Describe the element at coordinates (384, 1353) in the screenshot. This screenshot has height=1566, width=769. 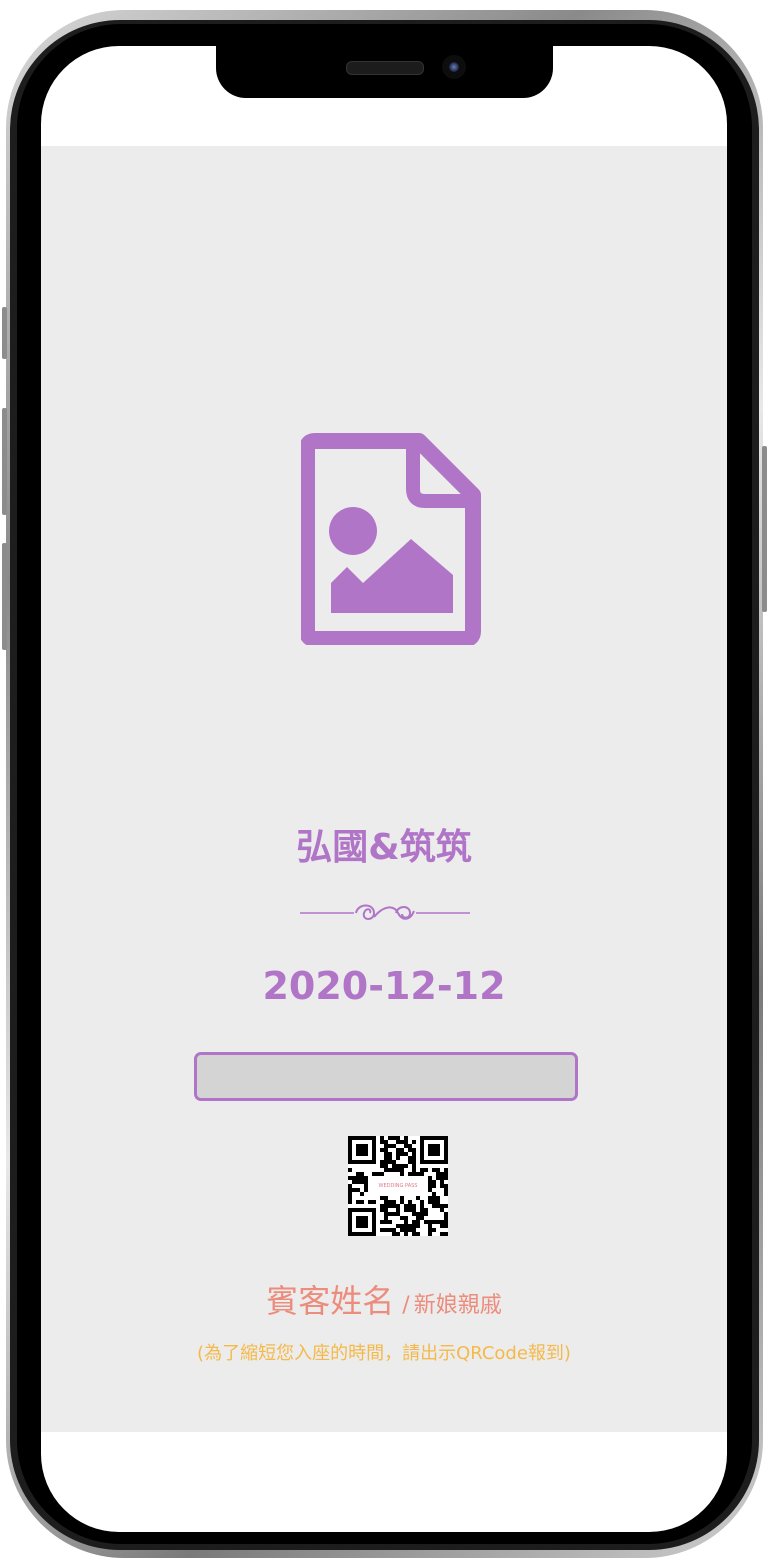
I see `checkin-hint: (為了縮短您入座的時間，請出示QRCode報到)` at that location.